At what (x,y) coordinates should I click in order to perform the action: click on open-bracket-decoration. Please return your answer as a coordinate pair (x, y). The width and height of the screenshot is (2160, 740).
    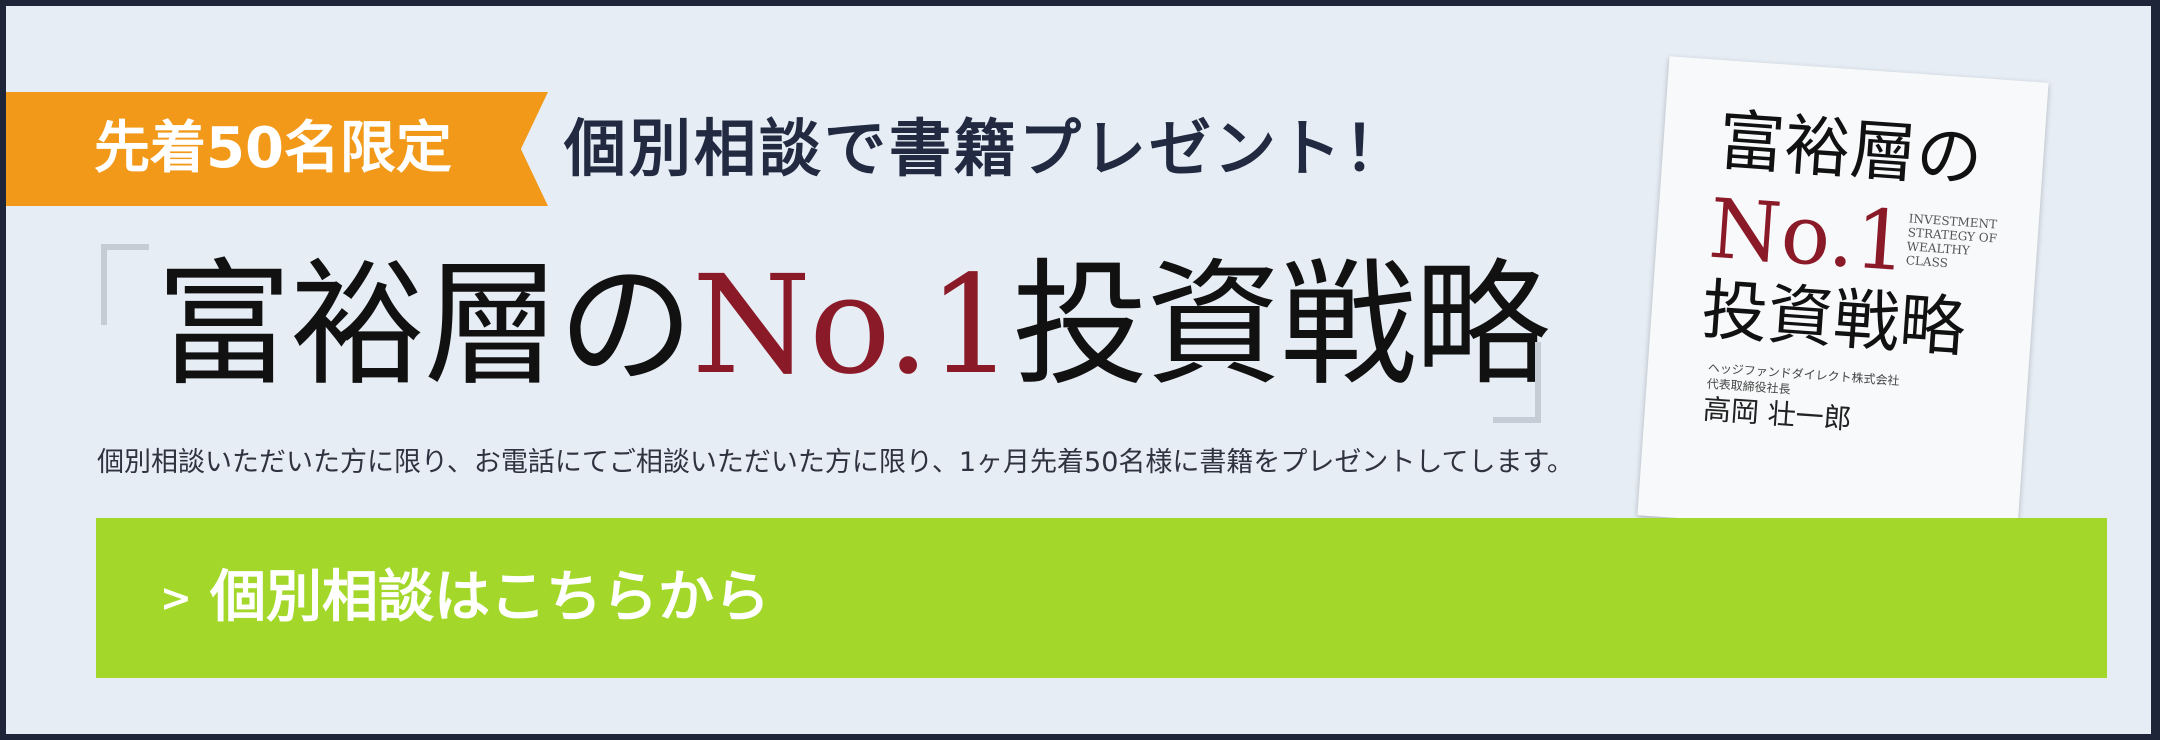
    Looking at the image, I should click on (125, 284).